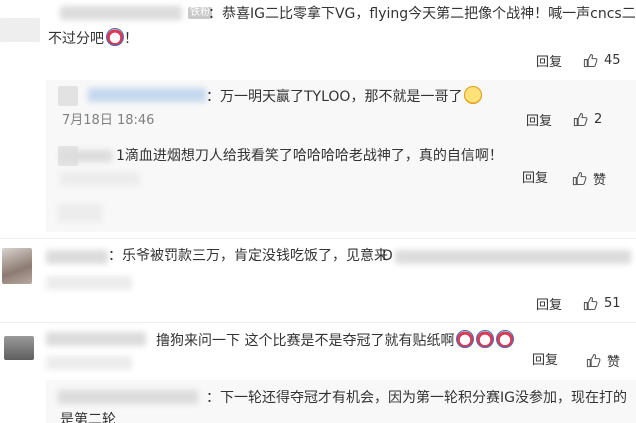 This screenshot has width=636, height=423. I want to click on like-button: 2, so click(587, 119).